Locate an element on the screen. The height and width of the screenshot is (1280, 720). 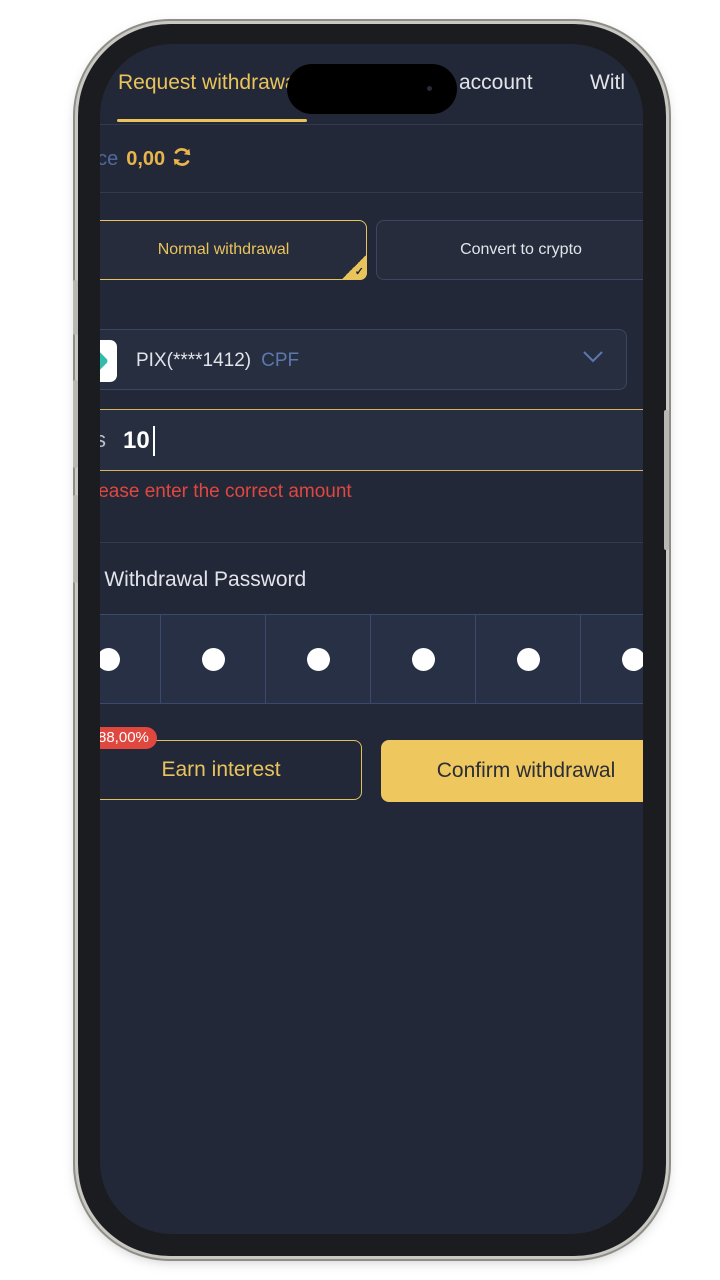
pin-input is located at coordinates (371, 659).